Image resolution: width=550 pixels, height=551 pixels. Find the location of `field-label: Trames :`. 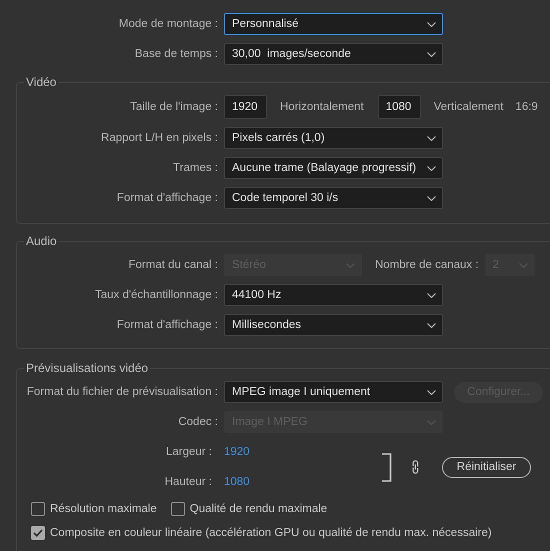

field-label: Trames : is located at coordinates (195, 168).